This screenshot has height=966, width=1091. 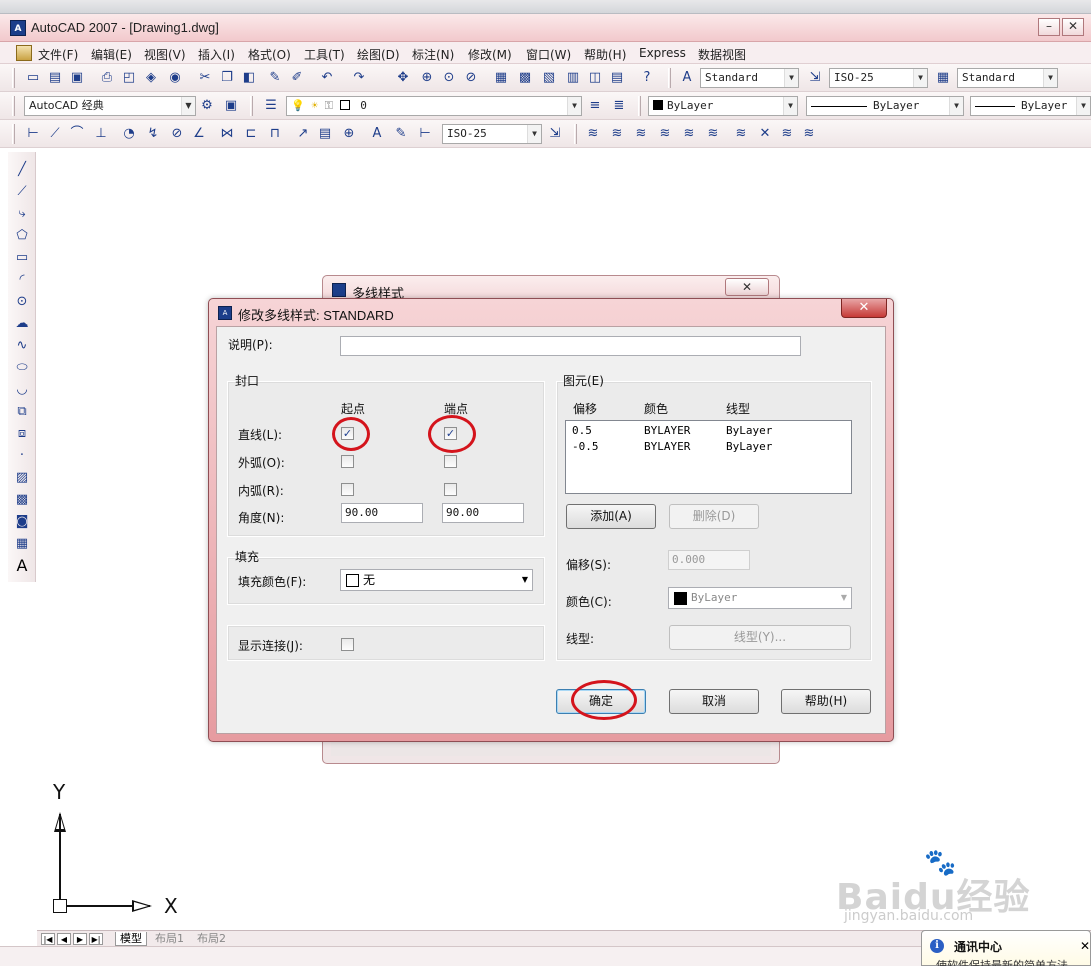 I want to click on cap-outer-arc-end-checkbox, so click(x=450, y=461).